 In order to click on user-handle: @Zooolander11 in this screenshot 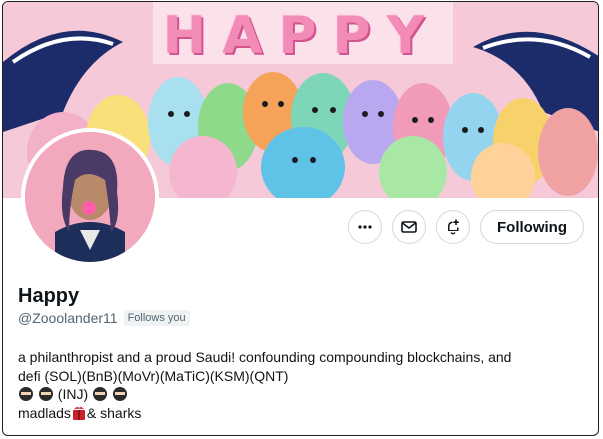, I will do `click(68, 318)`.